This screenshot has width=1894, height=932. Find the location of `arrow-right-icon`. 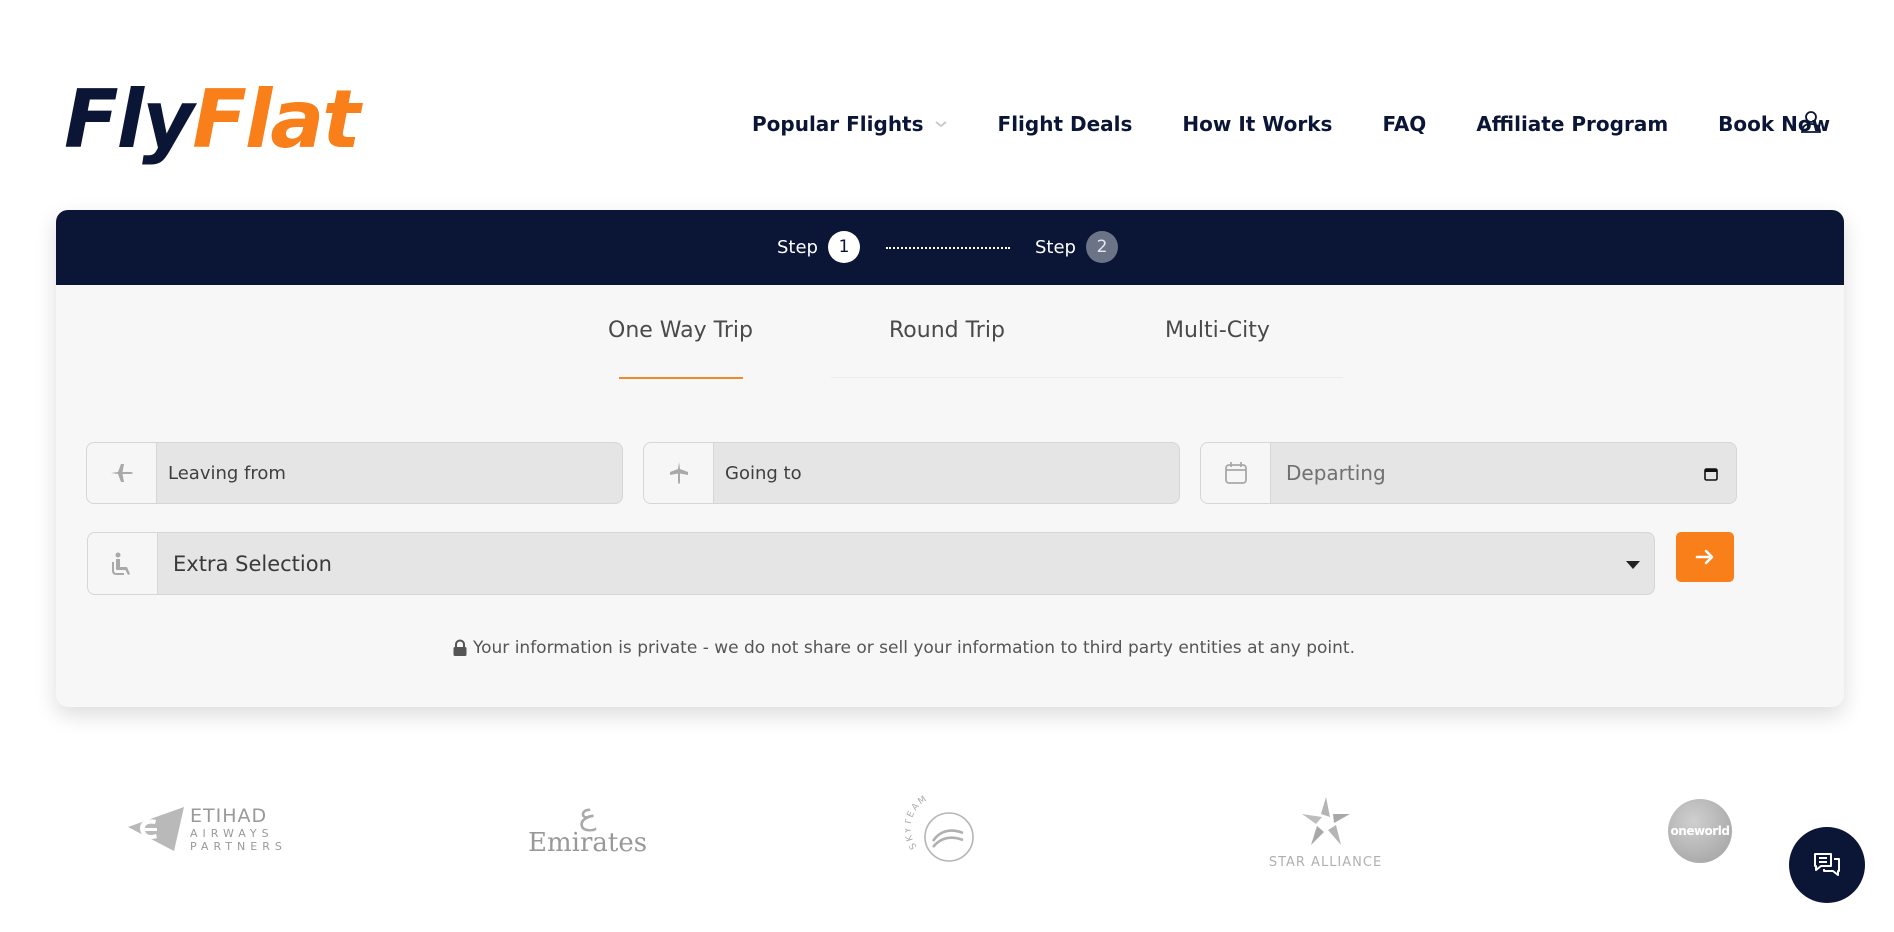

arrow-right-icon is located at coordinates (1704, 557).